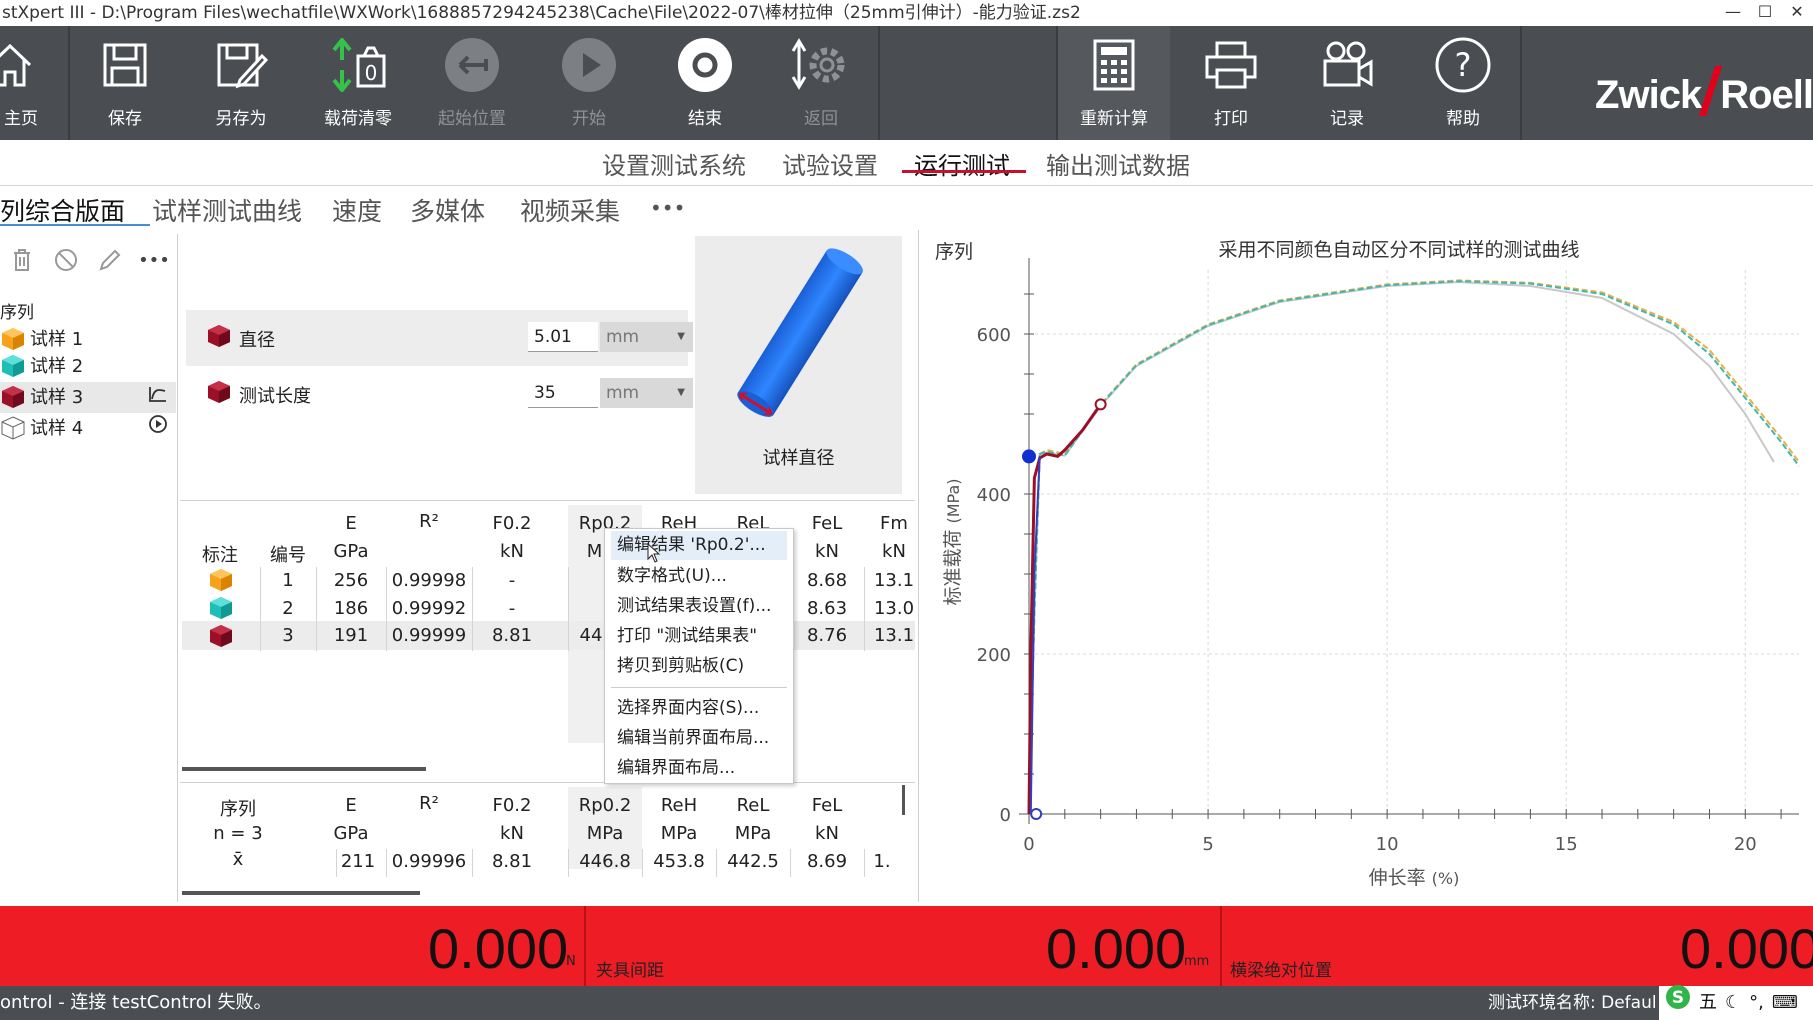 The image size is (1813, 1020). Describe the element at coordinates (589, 83) in the screenshot. I see `start-button: 开始` at that location.